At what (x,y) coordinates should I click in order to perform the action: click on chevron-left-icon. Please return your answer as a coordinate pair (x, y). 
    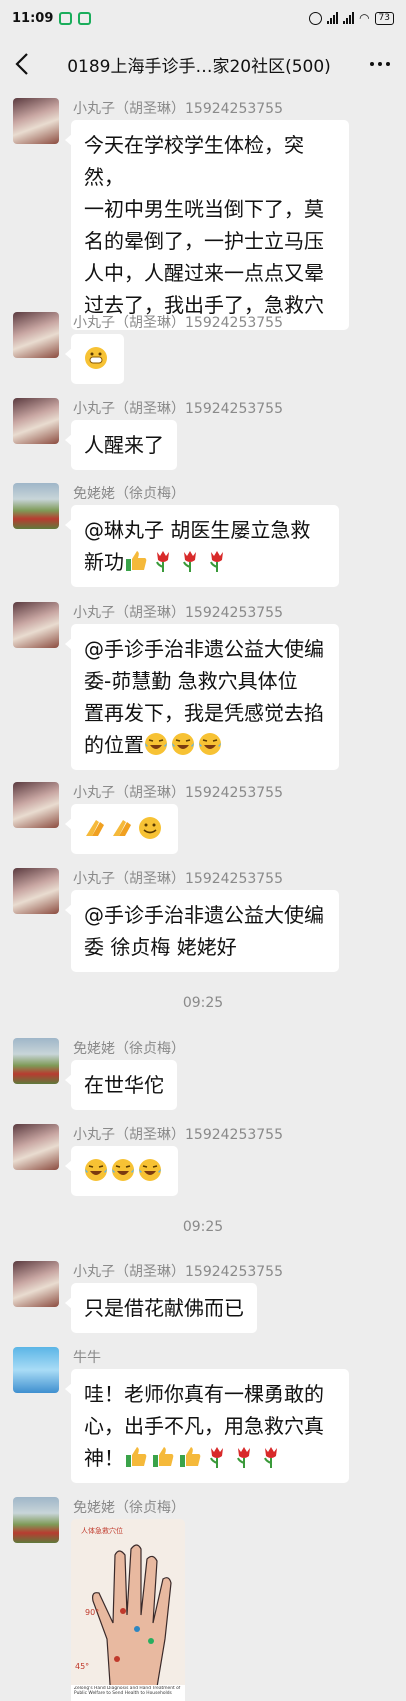
    Looking at the image, I should click on (21, 64).